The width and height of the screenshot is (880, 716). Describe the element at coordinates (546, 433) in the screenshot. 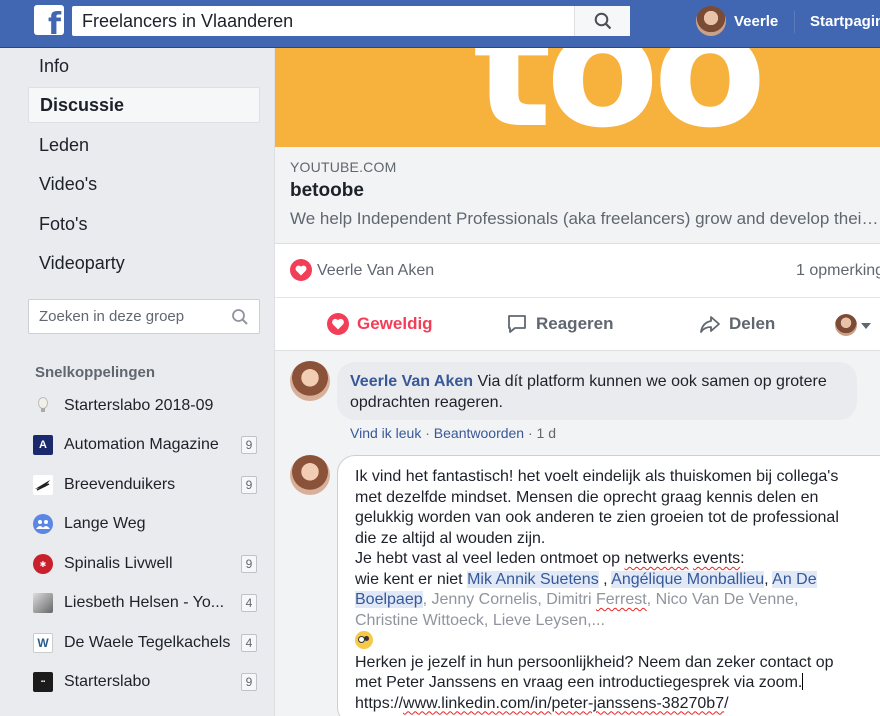

I see `comment-time: 1 d` at that location.